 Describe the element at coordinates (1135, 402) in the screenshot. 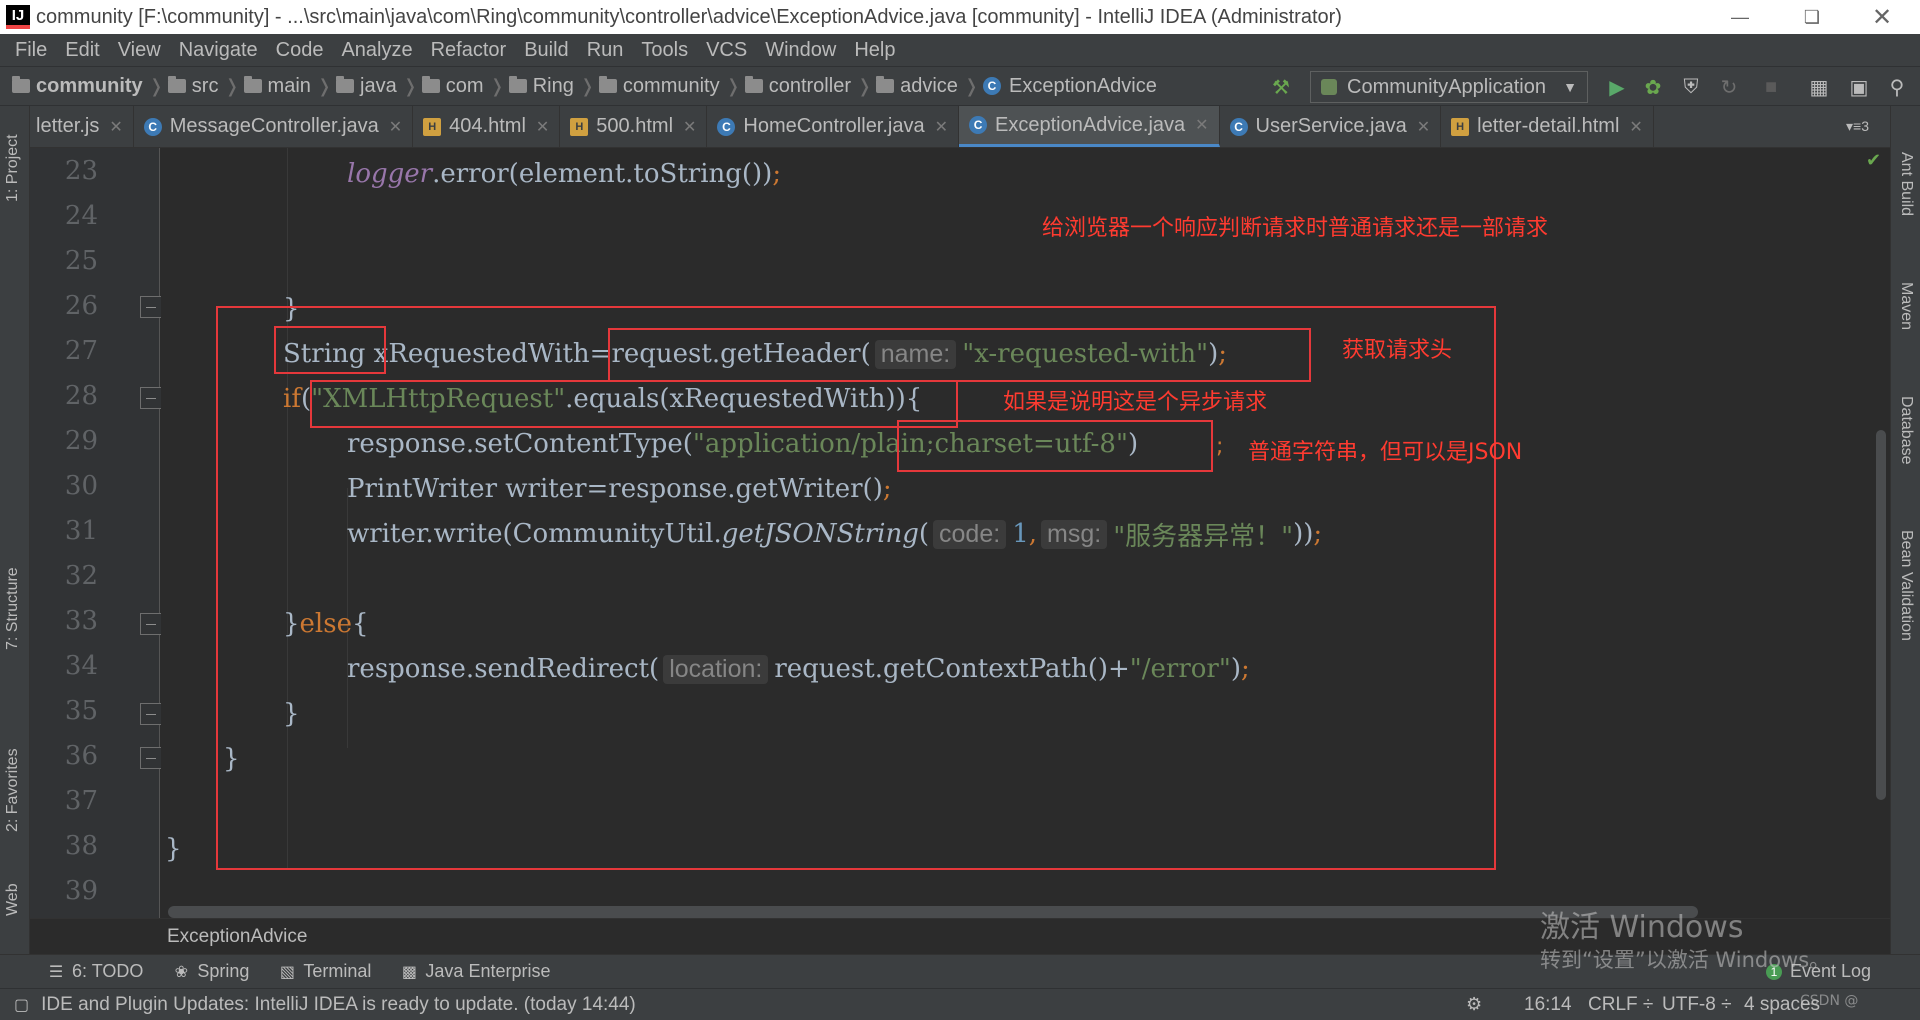

I see `annotation-async-note: 如果是说明这是个异步请求` at that location.